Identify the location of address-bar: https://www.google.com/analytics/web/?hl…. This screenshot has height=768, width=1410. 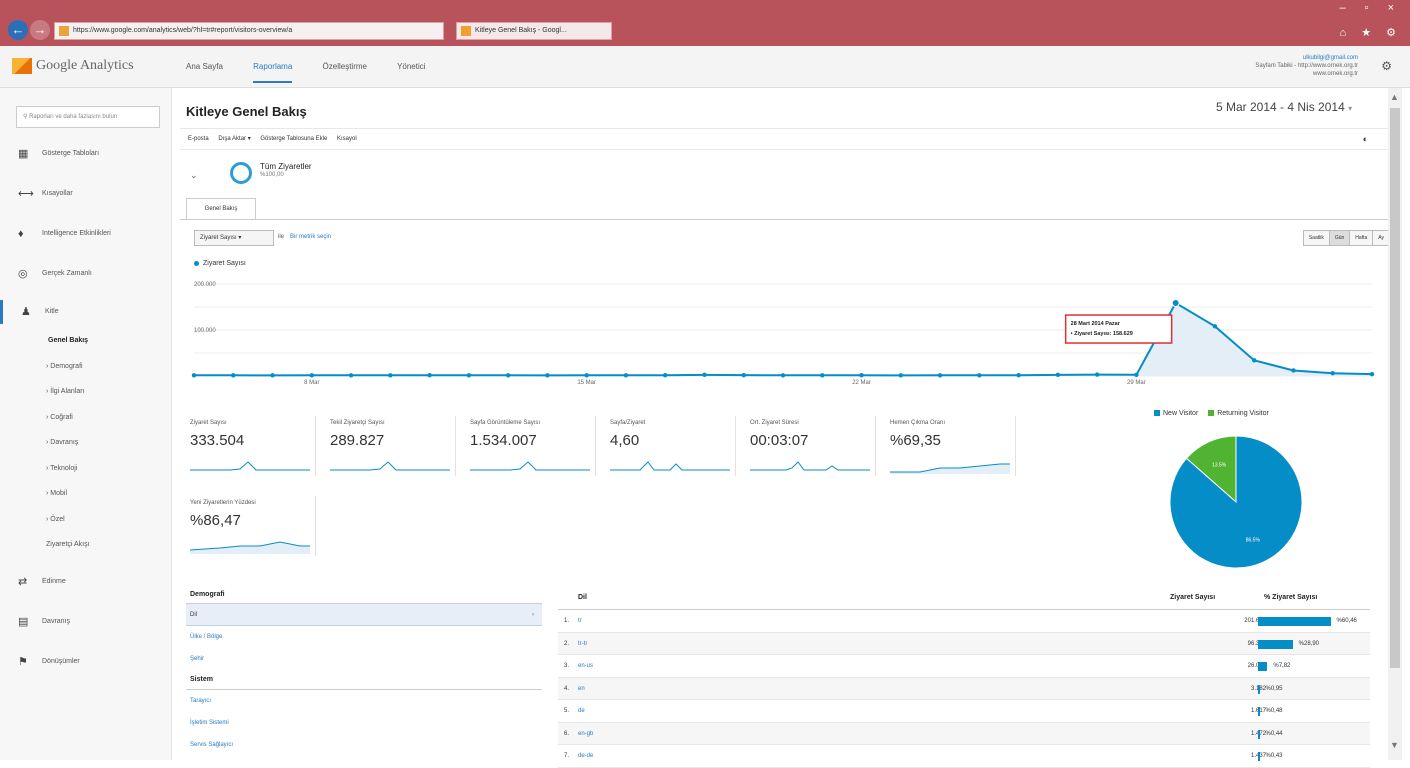
(249, 31).